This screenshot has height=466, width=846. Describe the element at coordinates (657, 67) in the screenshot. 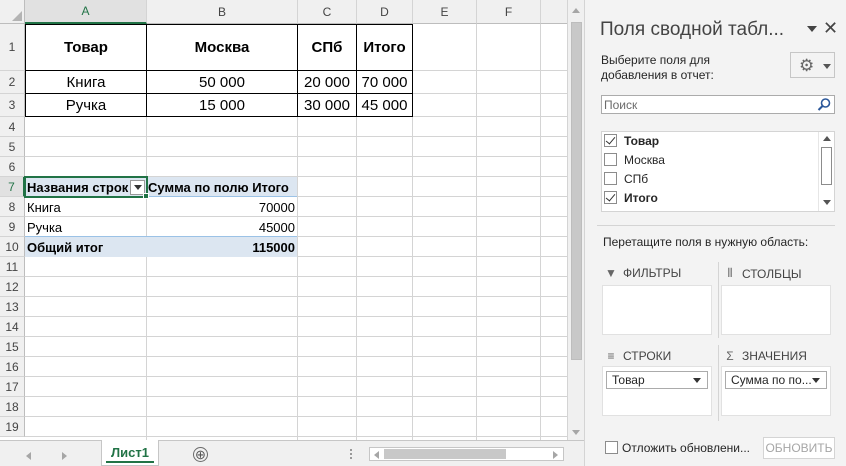

I see `pane-subtitle: Выберите поля для добавления в отчет:` at that location.